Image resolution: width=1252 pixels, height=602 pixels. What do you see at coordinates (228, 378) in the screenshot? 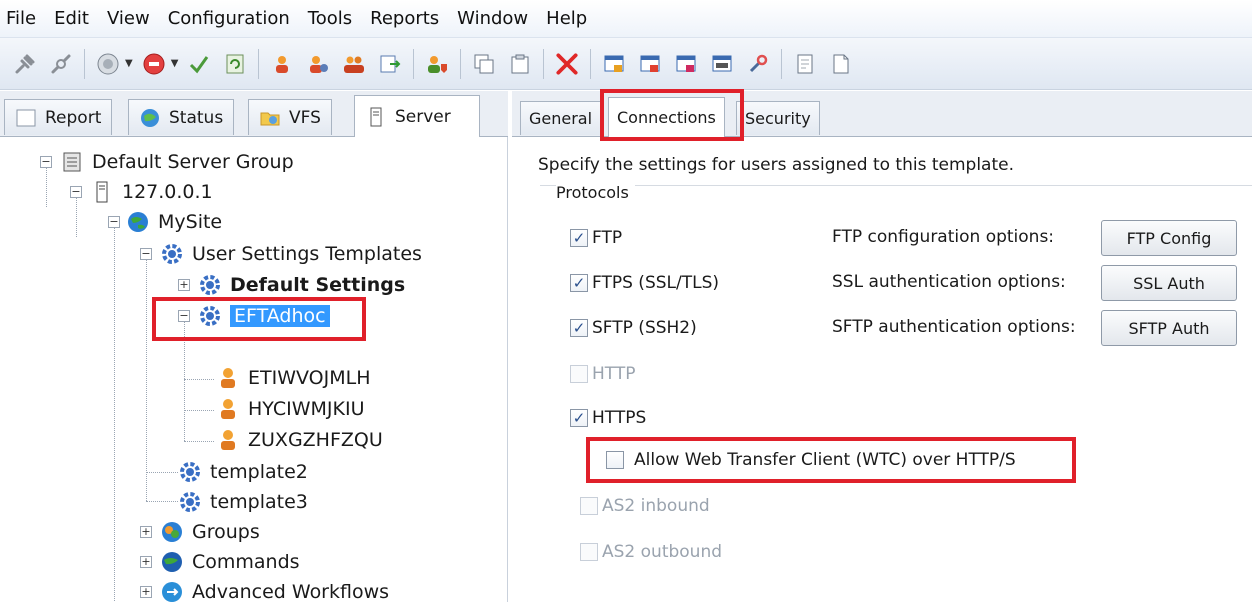
I see `user-icon` at bounding box center [228, 378].